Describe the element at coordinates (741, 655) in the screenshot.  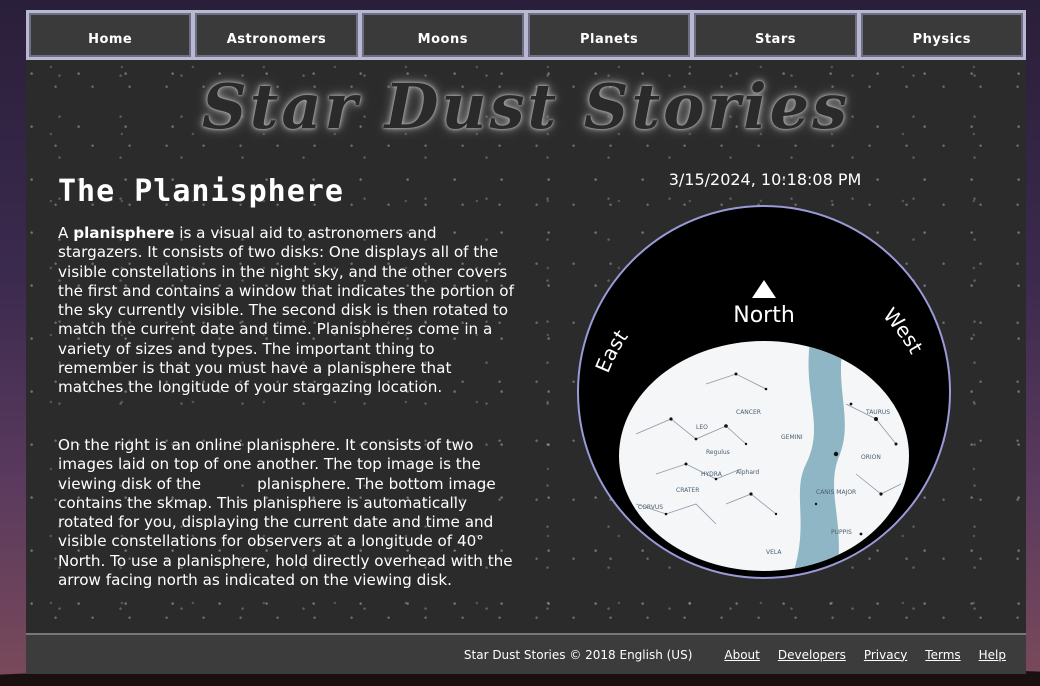
I see `footer-link-about: About` at that location.